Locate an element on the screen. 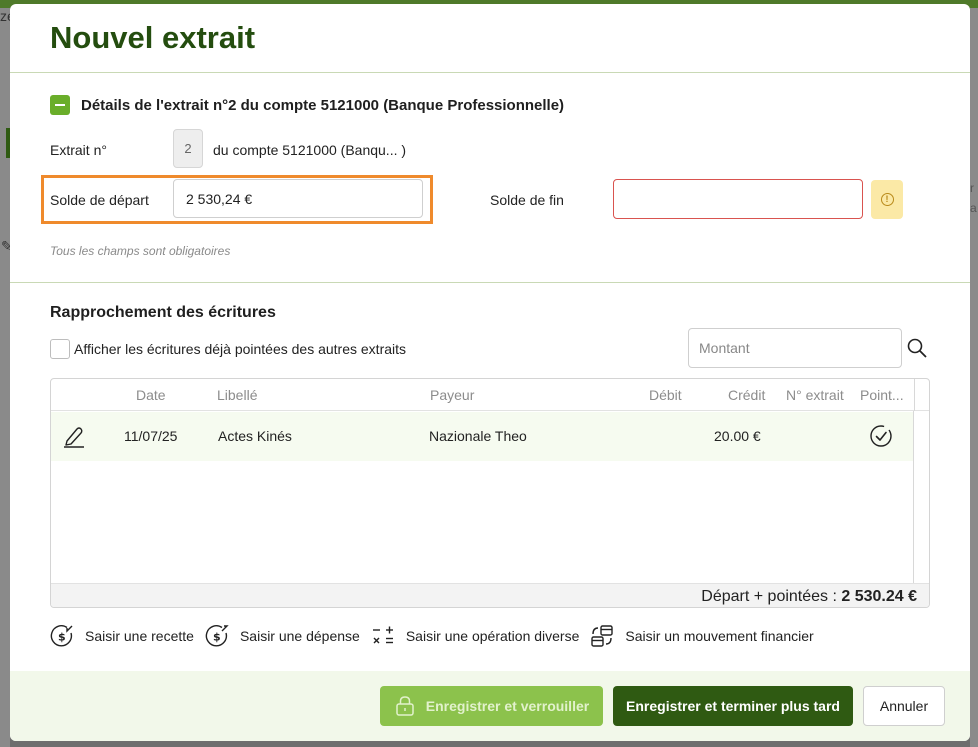 The height and width of the screenshot is (747, 978). saisir-recette-label: Saisir une recette is located at coordinates (139, 636).